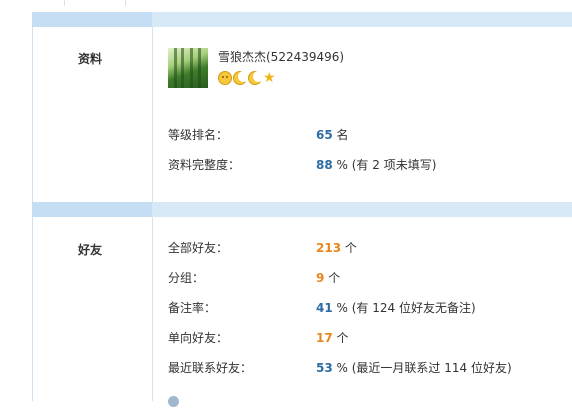  What do you see at coordinates (424, 368) in the screenshot?
I see `friend-stat-suffix: % (最近一月联系过 114 位好友)` at bounding box center [424, 368].